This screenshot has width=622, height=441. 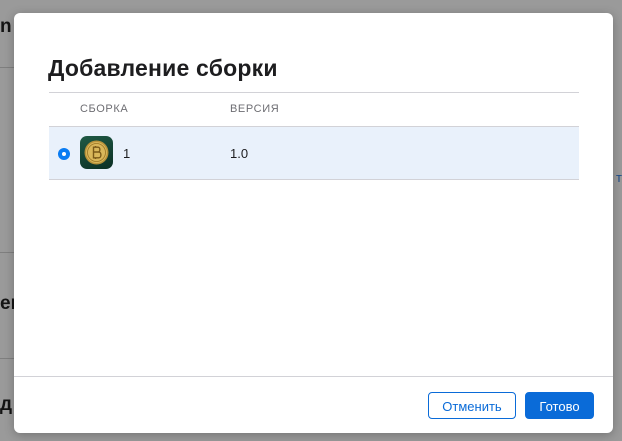 What do you see at coordinates (64, 154) in the screenshot?
I see `row-radio-button` at bounding box center [64, 154].